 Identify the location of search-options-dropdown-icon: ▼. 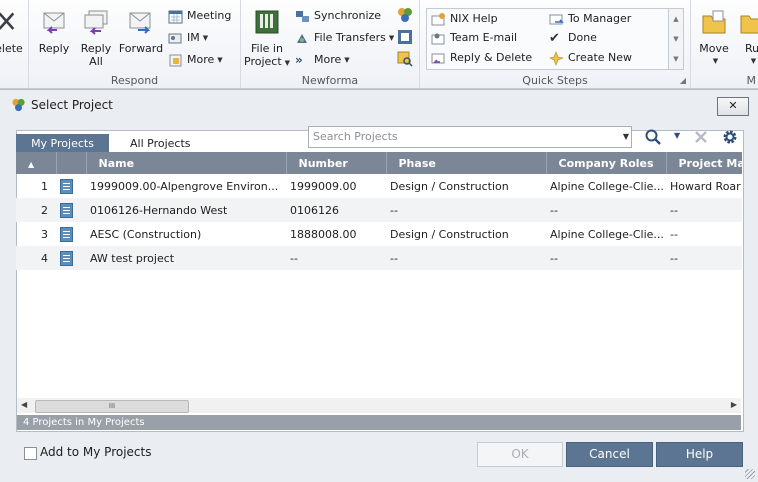
(677, 135).